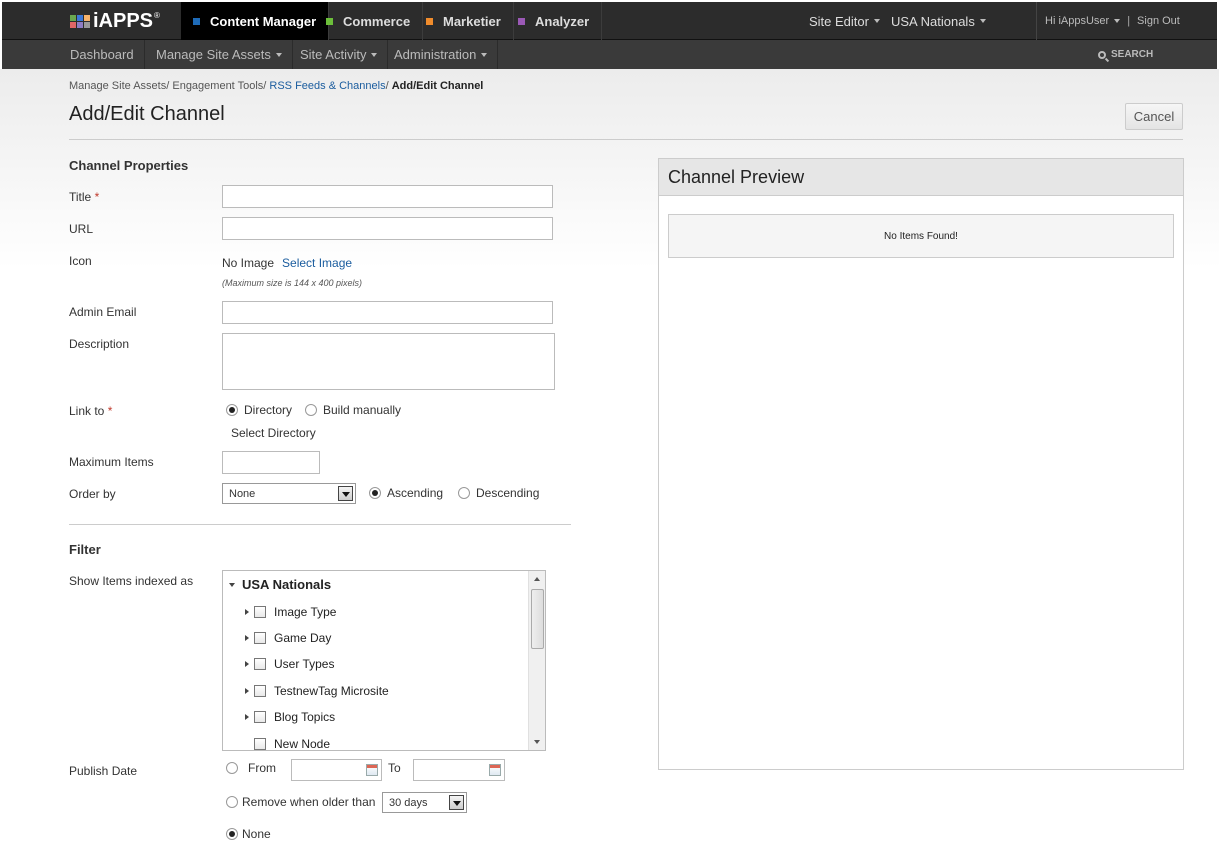  I want to click on app-tab-marketier: Marketier, so click(464, 21).